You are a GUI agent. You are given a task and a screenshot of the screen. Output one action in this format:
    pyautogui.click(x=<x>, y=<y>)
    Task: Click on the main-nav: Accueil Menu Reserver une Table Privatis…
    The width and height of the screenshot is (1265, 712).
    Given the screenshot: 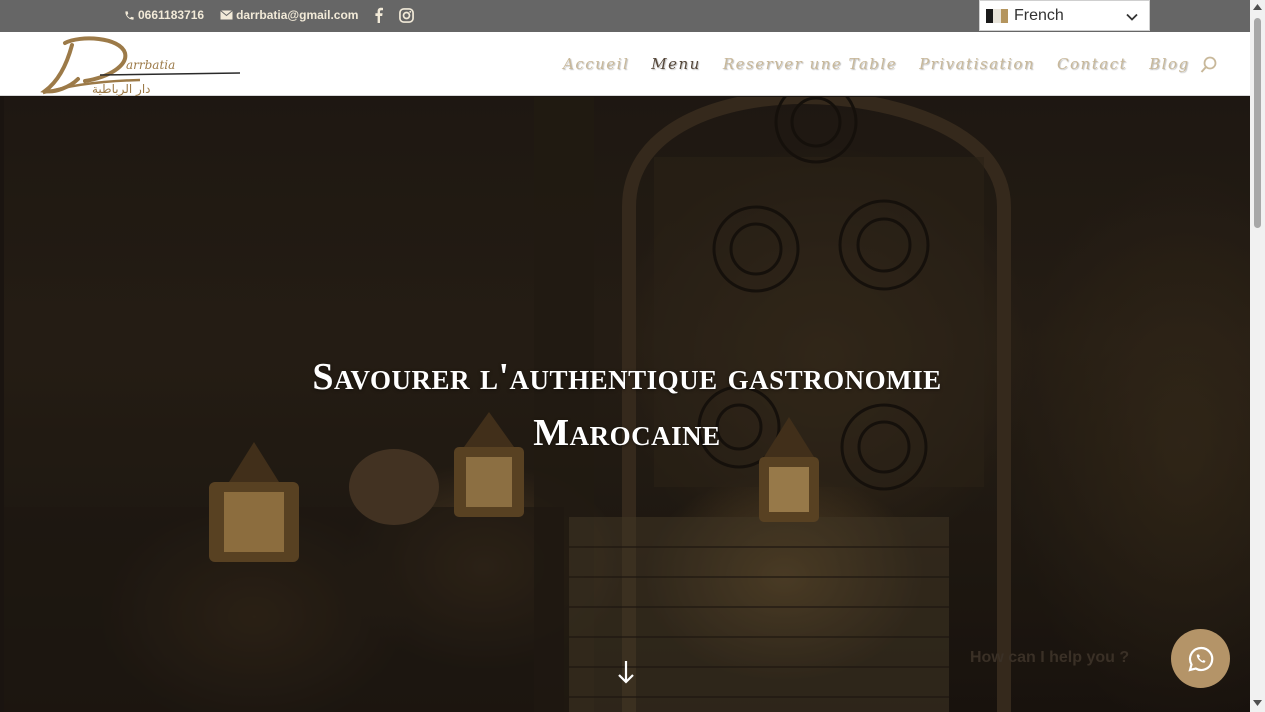 What is the action you would take?
    pyautogui.click(x=876, y=64)
    